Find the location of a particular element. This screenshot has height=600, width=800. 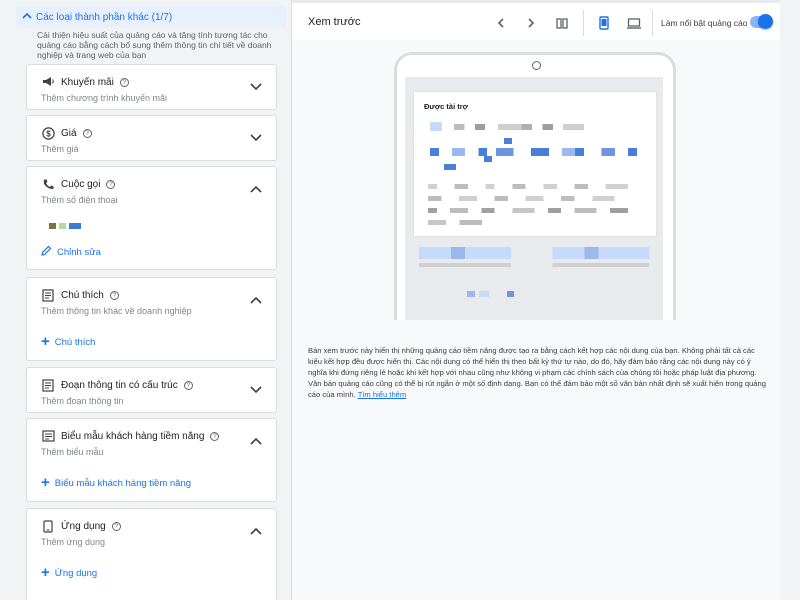

price-card: $ Giá ? Thêm giá is located at coordinates (151, 138).